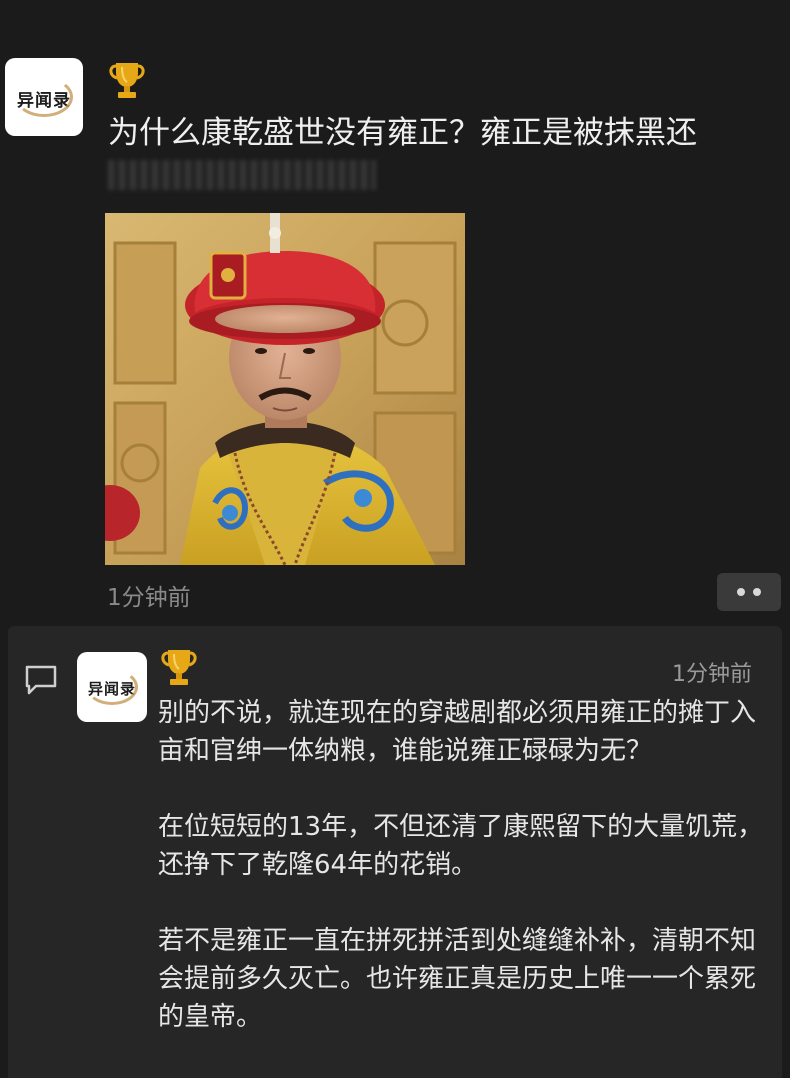 The height and width of the screenshot is (1078, 790). I want to click on post-title: 为什么康乾盛世没有雍正？雍正是被抹黑还, so click(402, 133).